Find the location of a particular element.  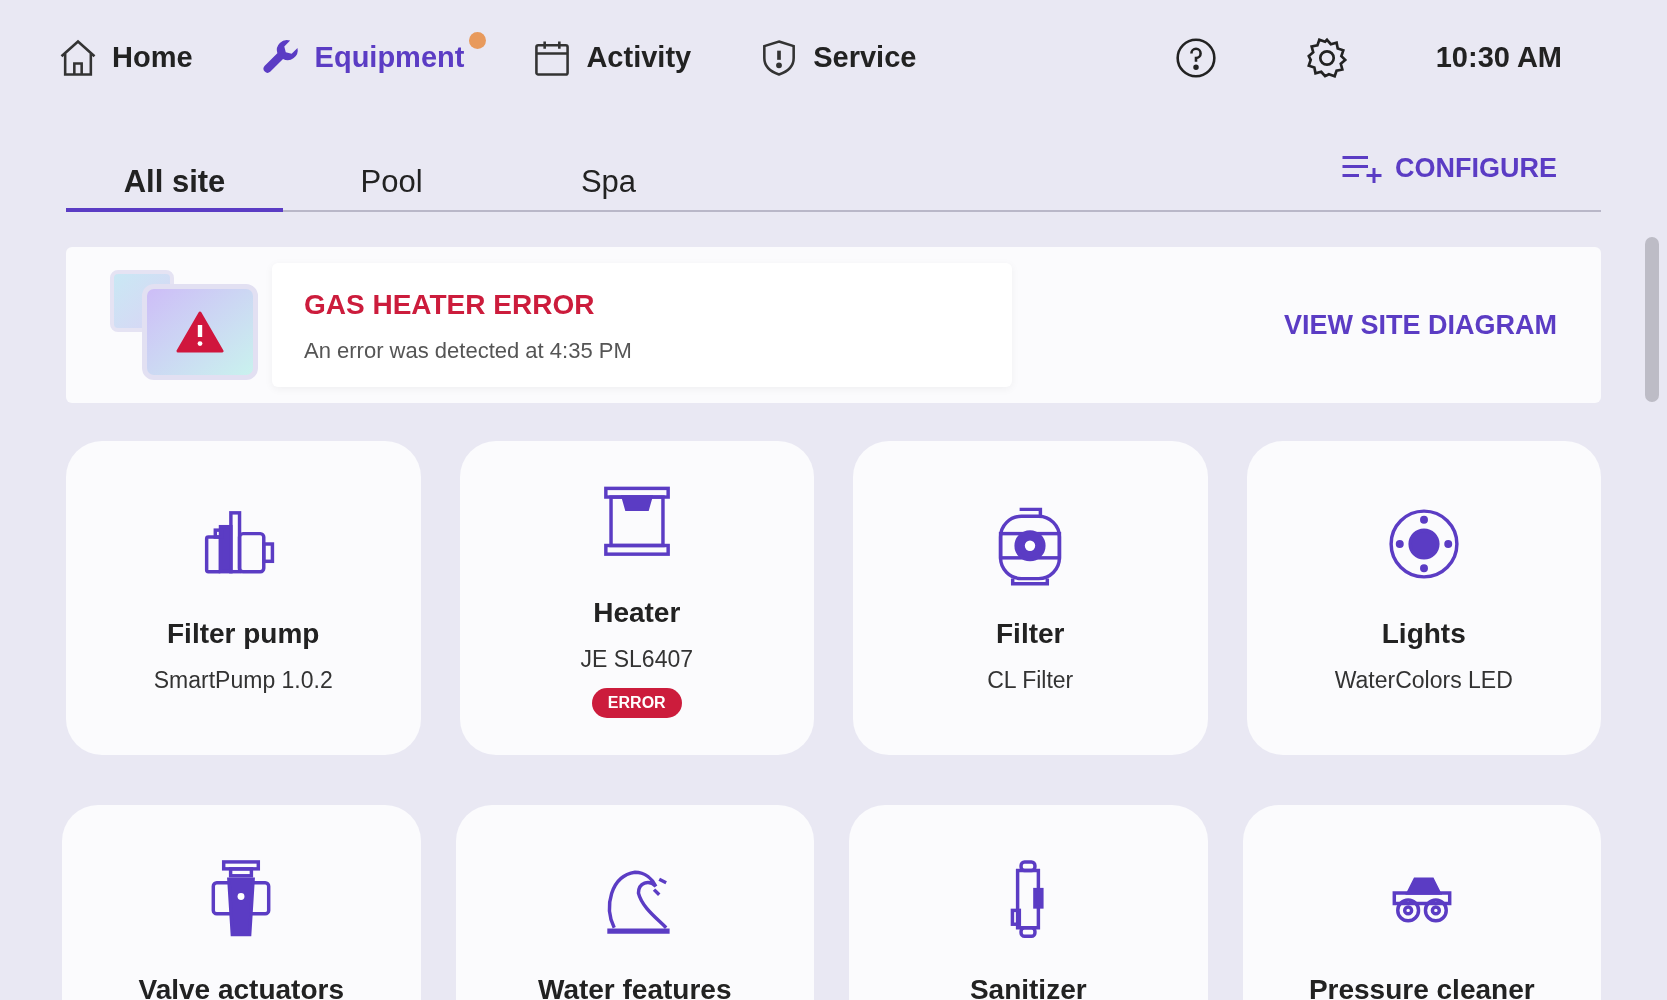

alert-title: GAS HEATER ERROR is located at coordinates (450, 304).